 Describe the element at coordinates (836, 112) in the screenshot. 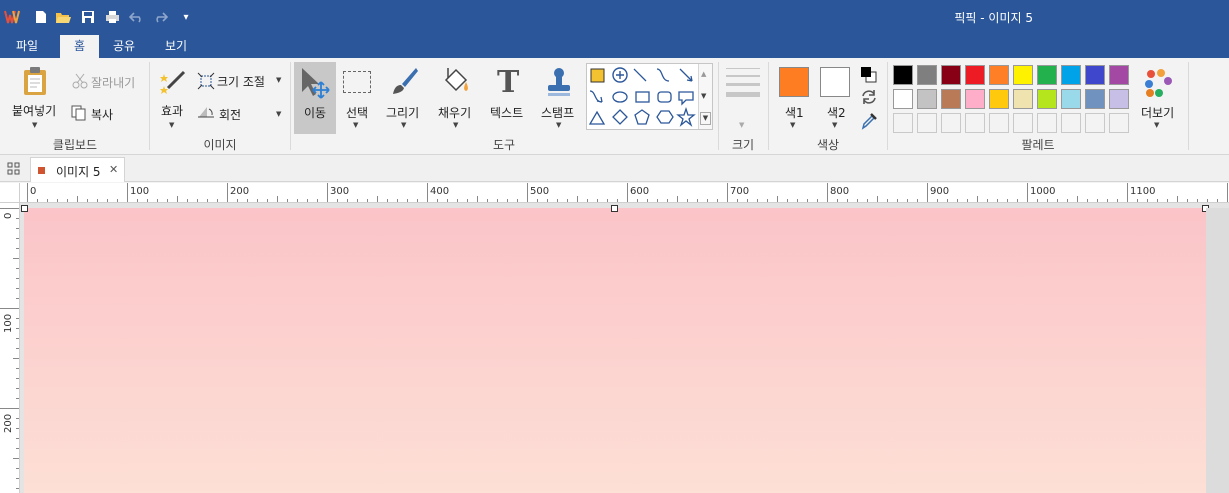

I see `color2-button: 색2` at that location.